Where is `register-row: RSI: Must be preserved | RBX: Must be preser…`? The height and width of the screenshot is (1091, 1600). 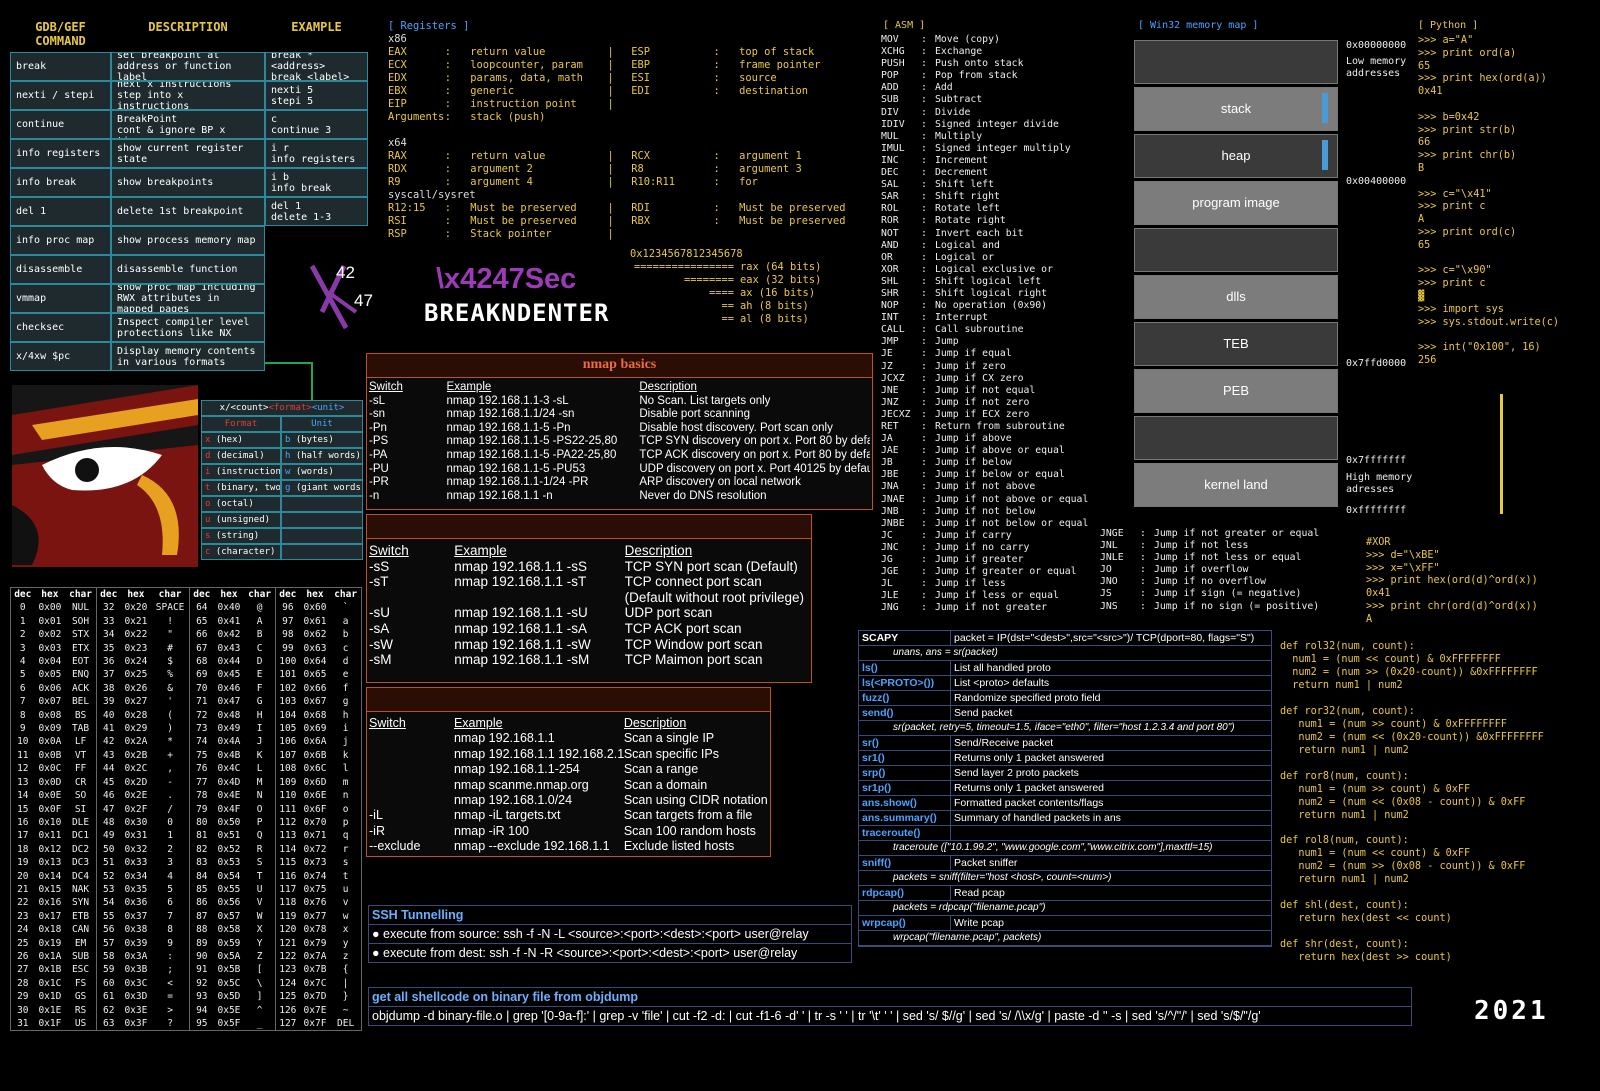
register-row: RSI: Must be preserved | RBX: Must be preser… is located at coordinates (623, 221).